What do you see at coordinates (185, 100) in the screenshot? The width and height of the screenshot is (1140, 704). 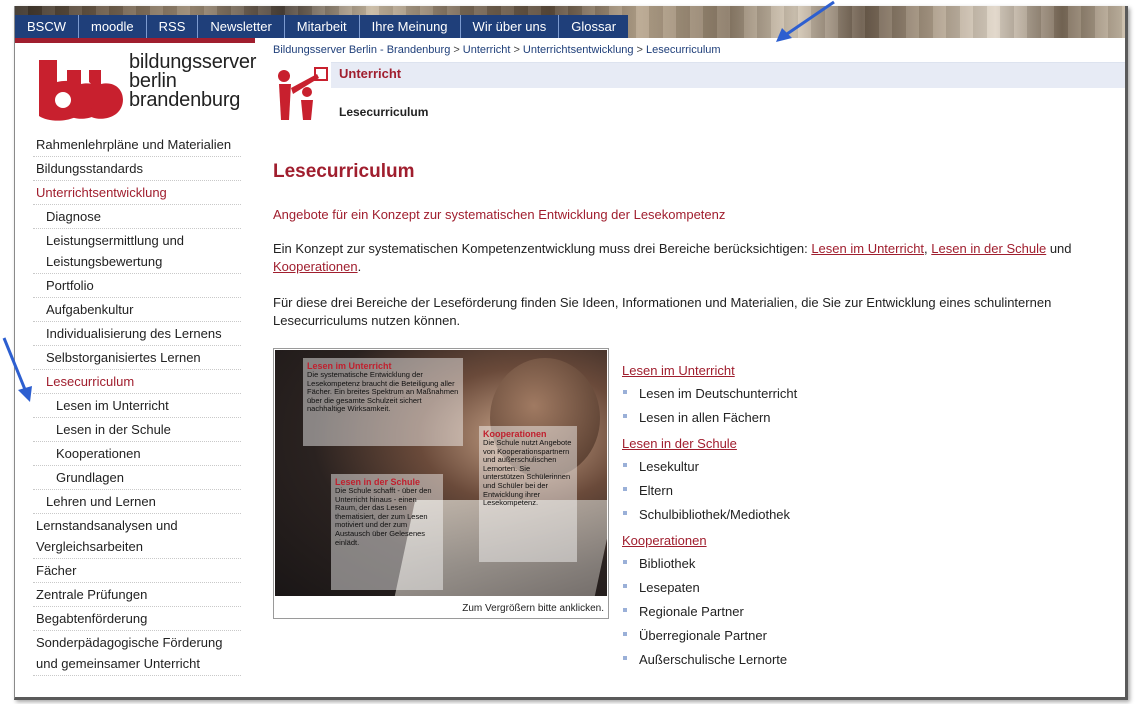 I see `logo-line-3: brandenburg` at bounding box center [185, 100].